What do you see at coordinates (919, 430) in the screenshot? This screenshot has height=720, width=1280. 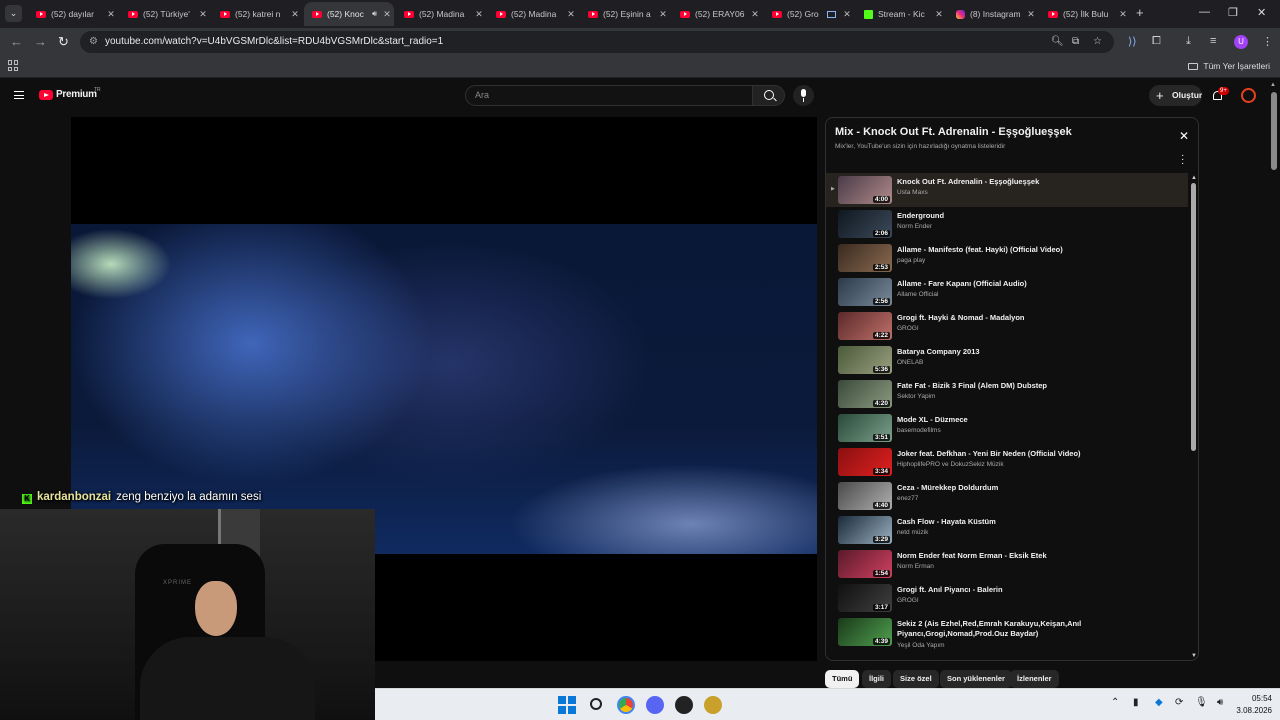 I see `channel-name: basemodefilms` at bounding box center [919, 430].